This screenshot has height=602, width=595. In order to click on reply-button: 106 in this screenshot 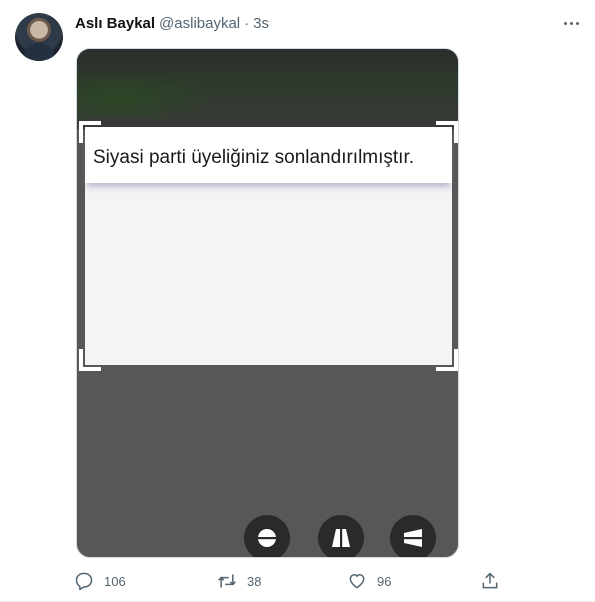, I will do `click(100, 581)`.